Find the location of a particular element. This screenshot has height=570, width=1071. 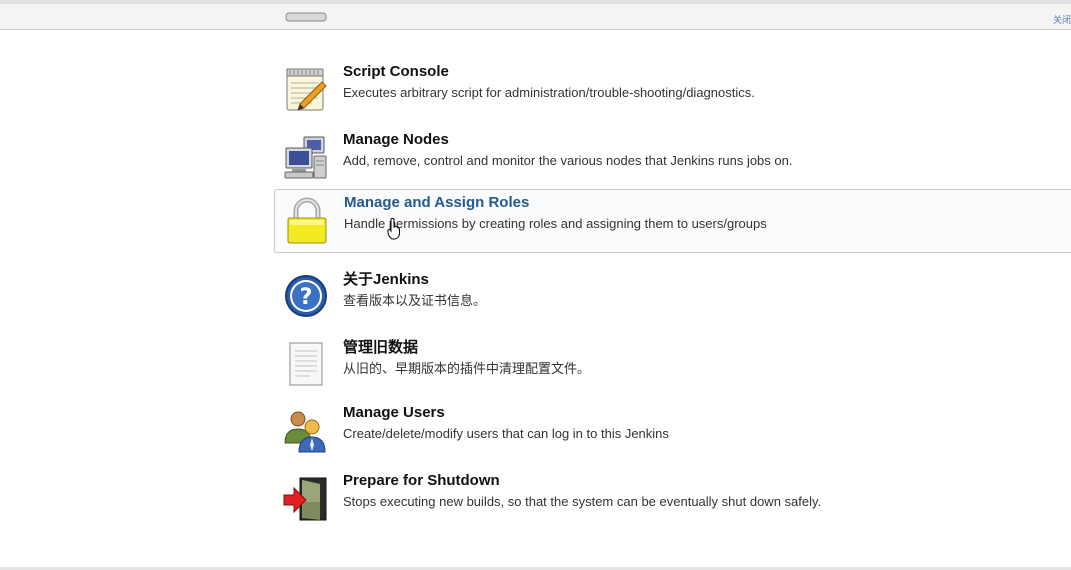

hand-cursor-icon is located at coordinates (393, 229).